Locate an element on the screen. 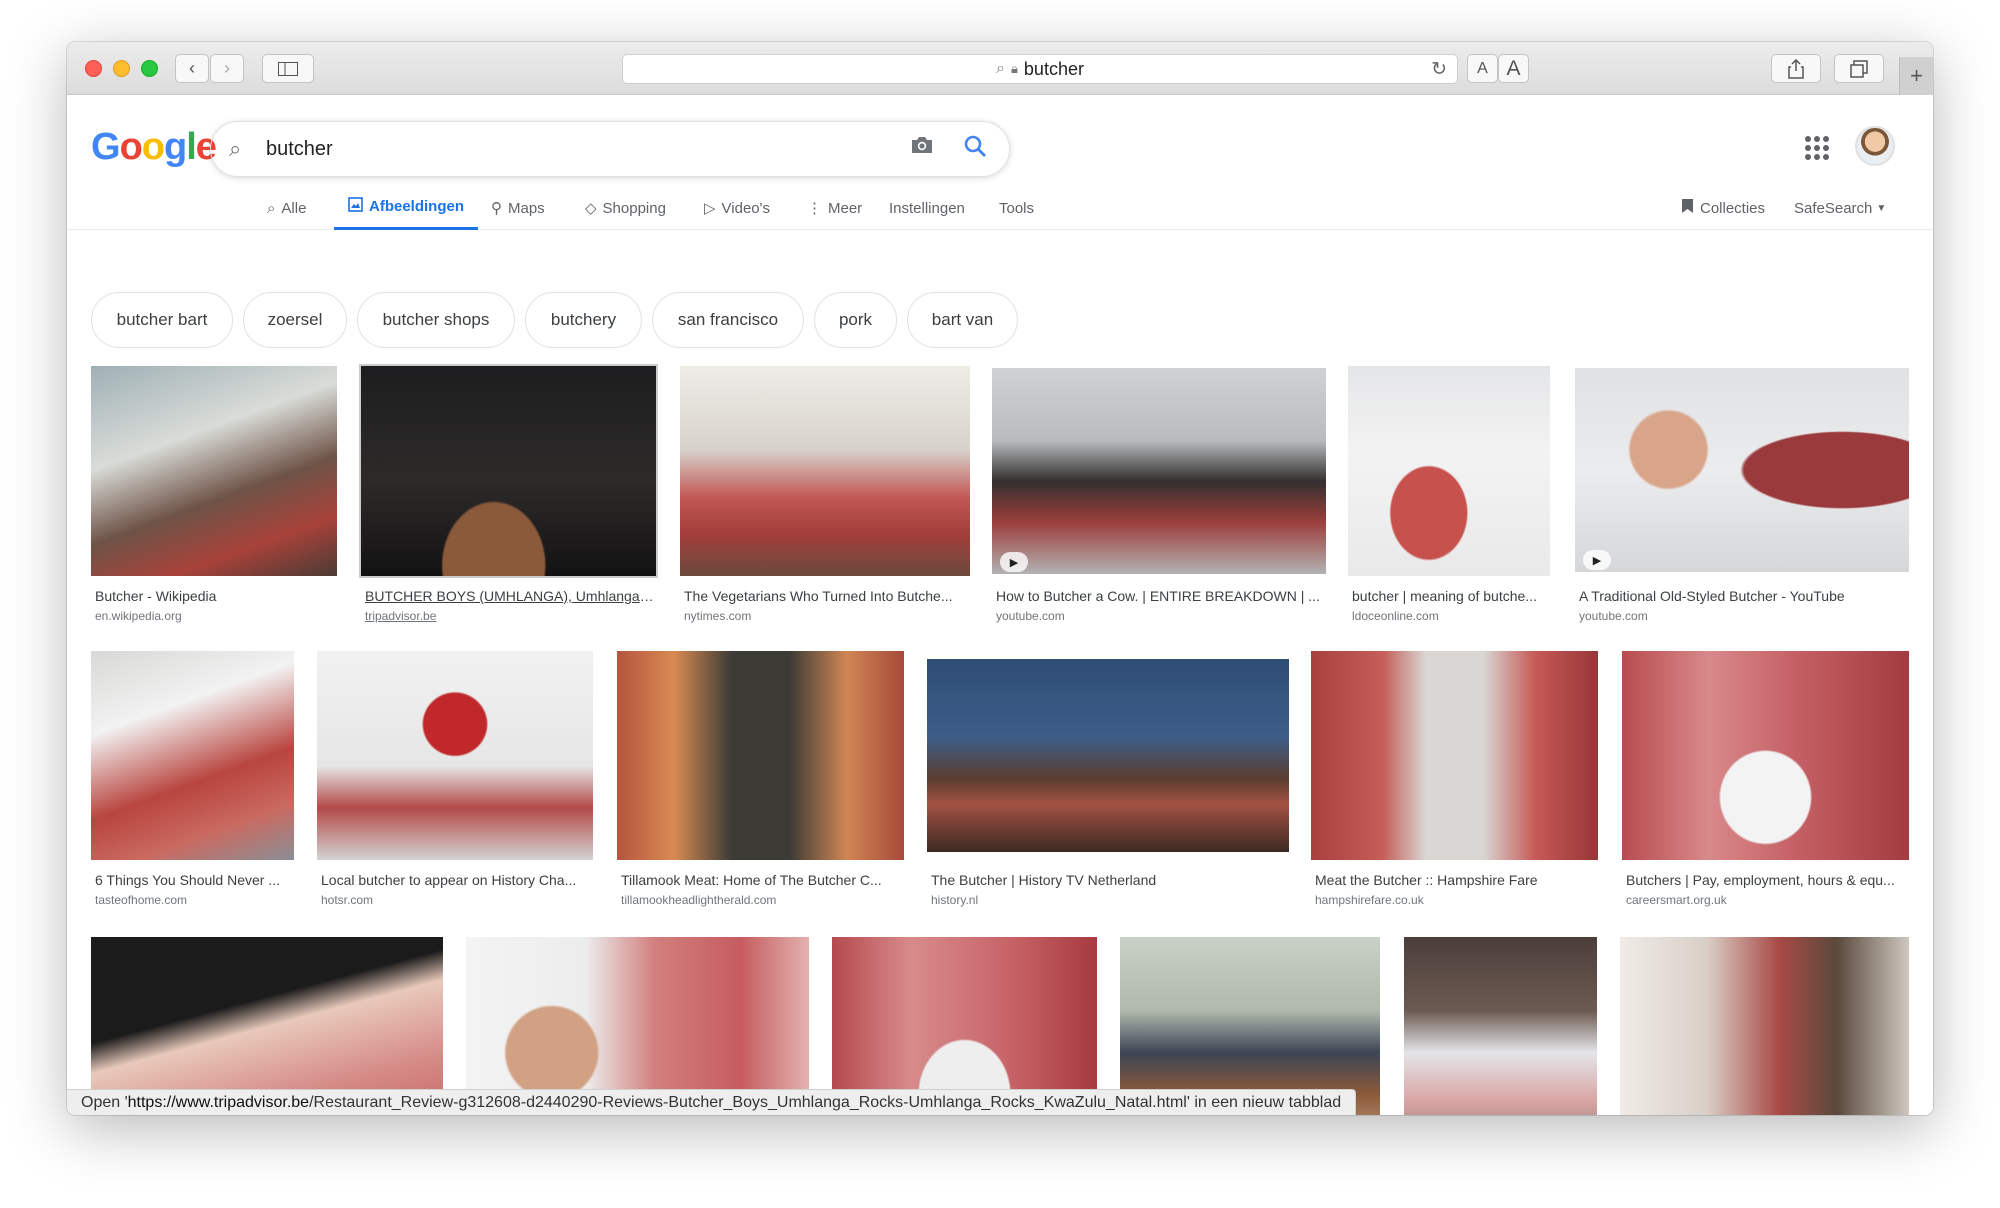 Image resolution: width=2000 pixels, height=1208 pixels. result-source: history.nl is located at coordinates (954, 900).